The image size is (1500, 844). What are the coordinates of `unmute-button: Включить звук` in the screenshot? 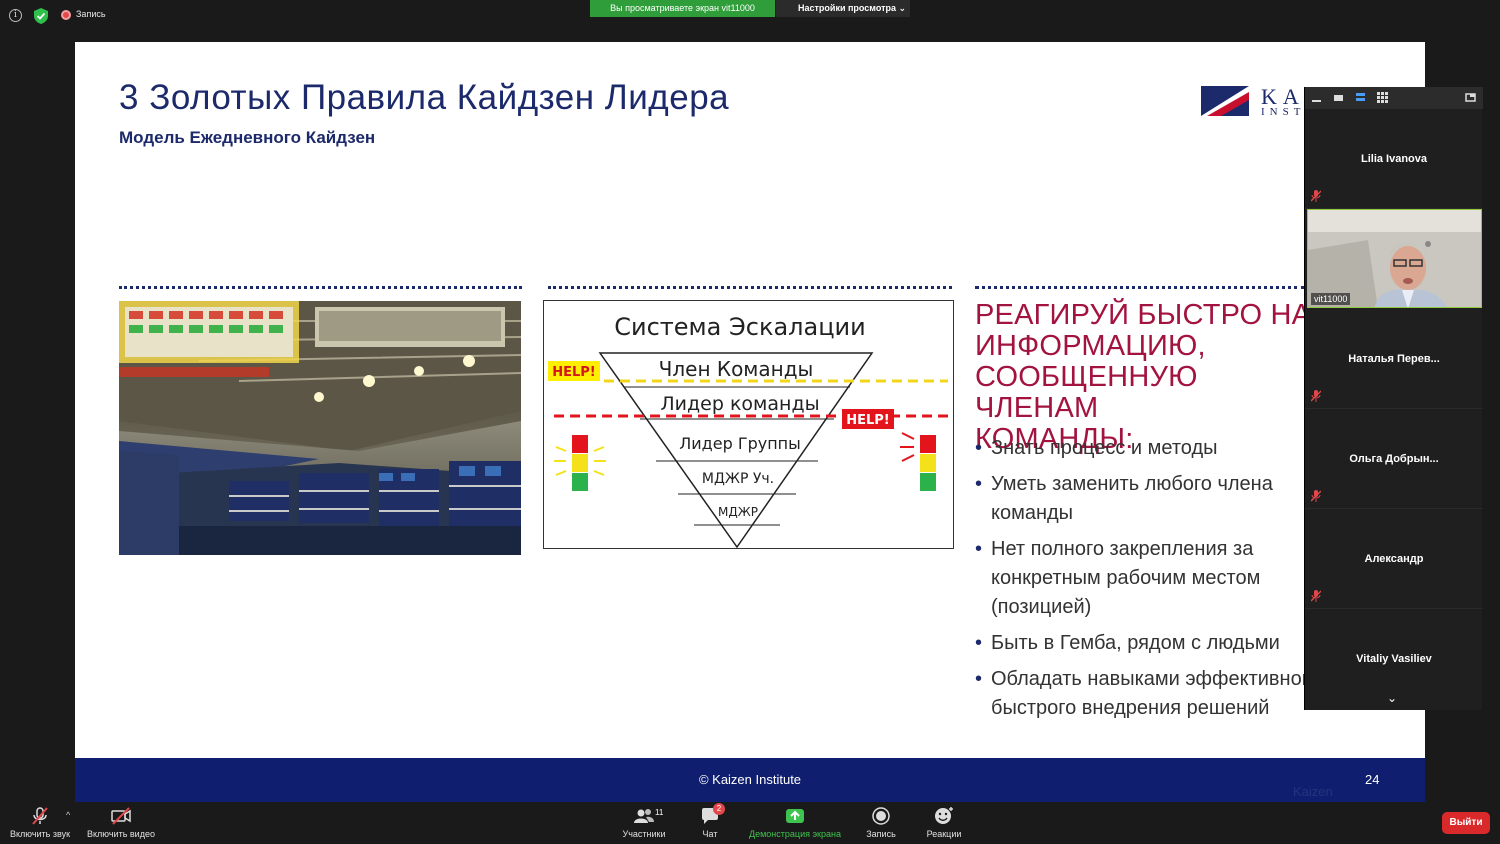 It's located at (40, 822).